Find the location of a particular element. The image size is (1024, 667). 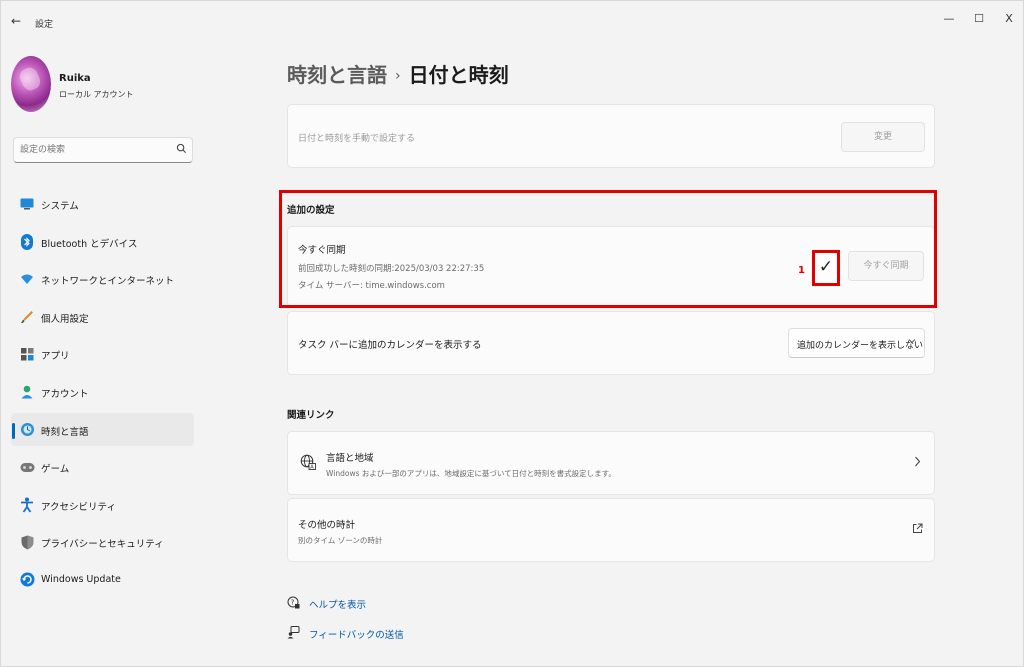

sync-now-title: 今すぐ同期 is located at coordinates (322, 250).